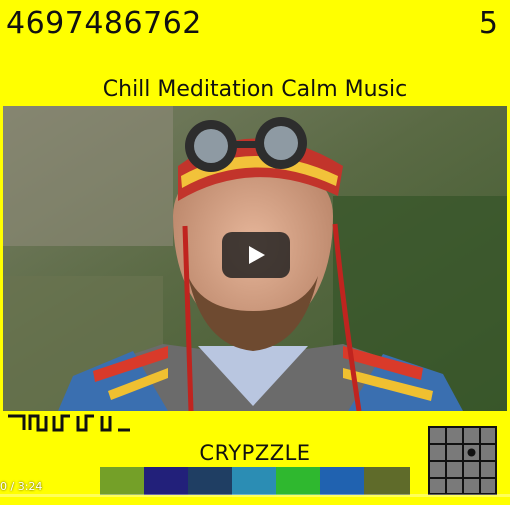 The image size is (510, 505). Describe the element at coordinates (69, 423) in the screenshot. I see `glyph-pattern-icon` at that location.